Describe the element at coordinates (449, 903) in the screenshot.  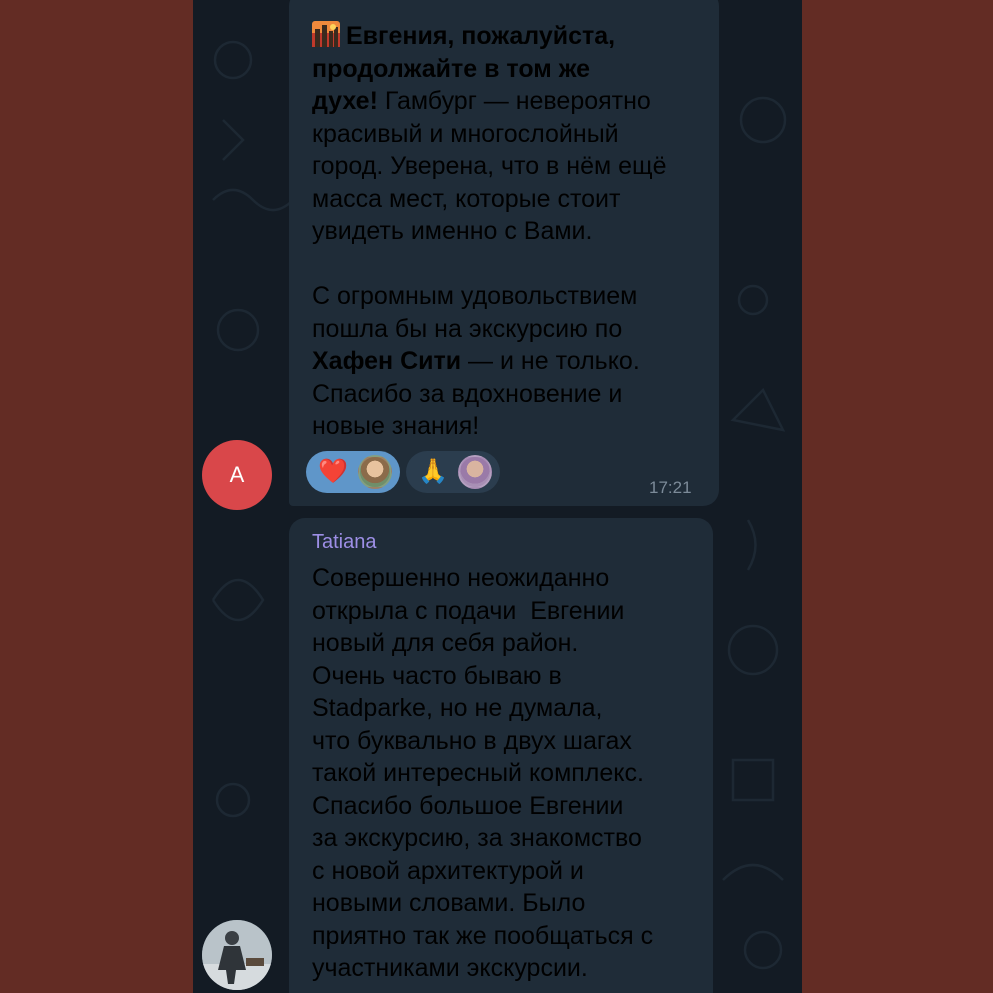
I see `message-line: новыми словами. Было` at that location.